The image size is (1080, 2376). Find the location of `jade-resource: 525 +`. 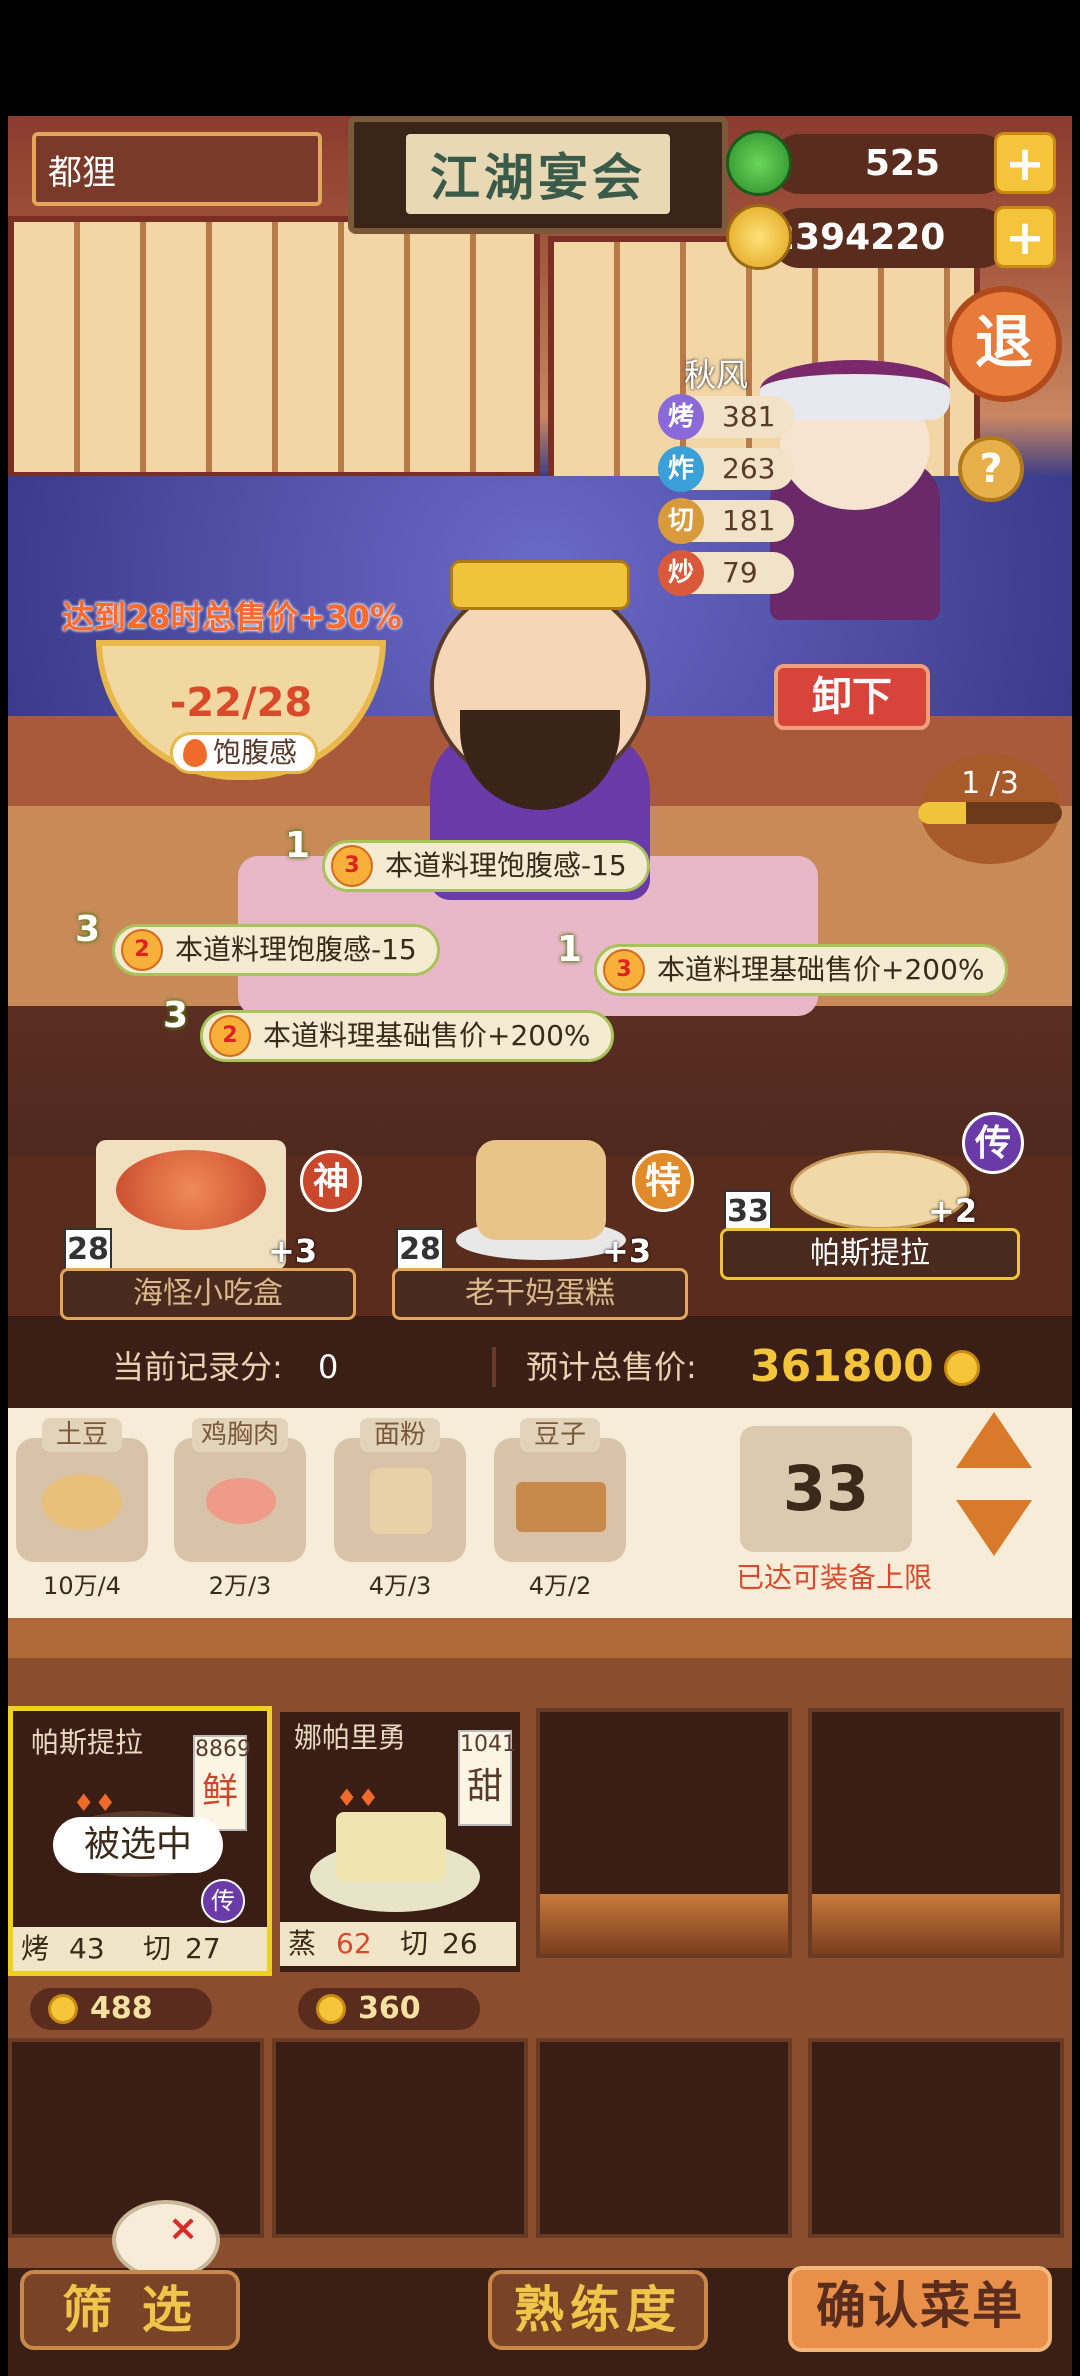

jade-resource: 525 + is located at coordinates (891, 163).